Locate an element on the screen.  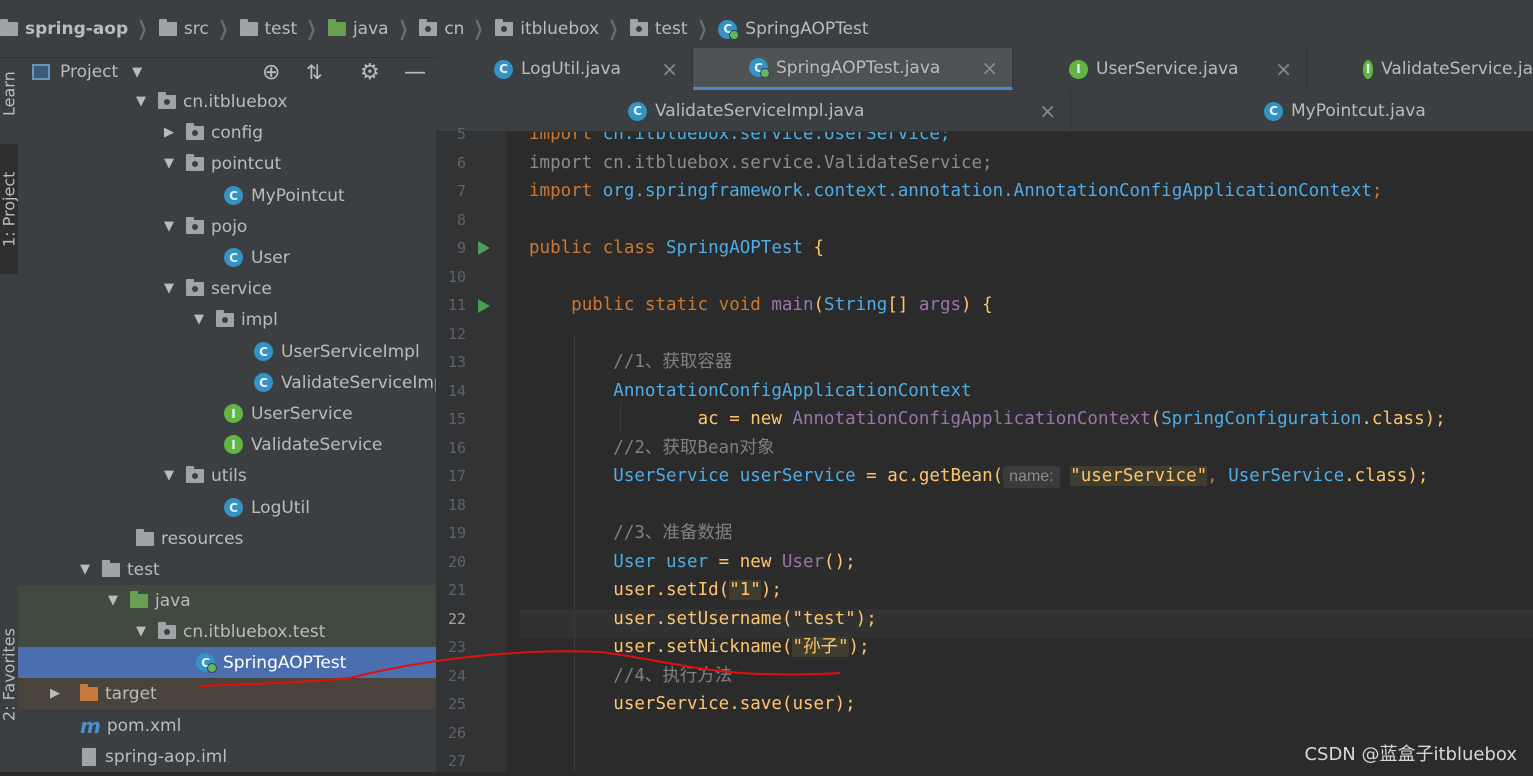
tree-item-spring-aop-iml: spring-aop.iml is located at coordinates (259, 756).